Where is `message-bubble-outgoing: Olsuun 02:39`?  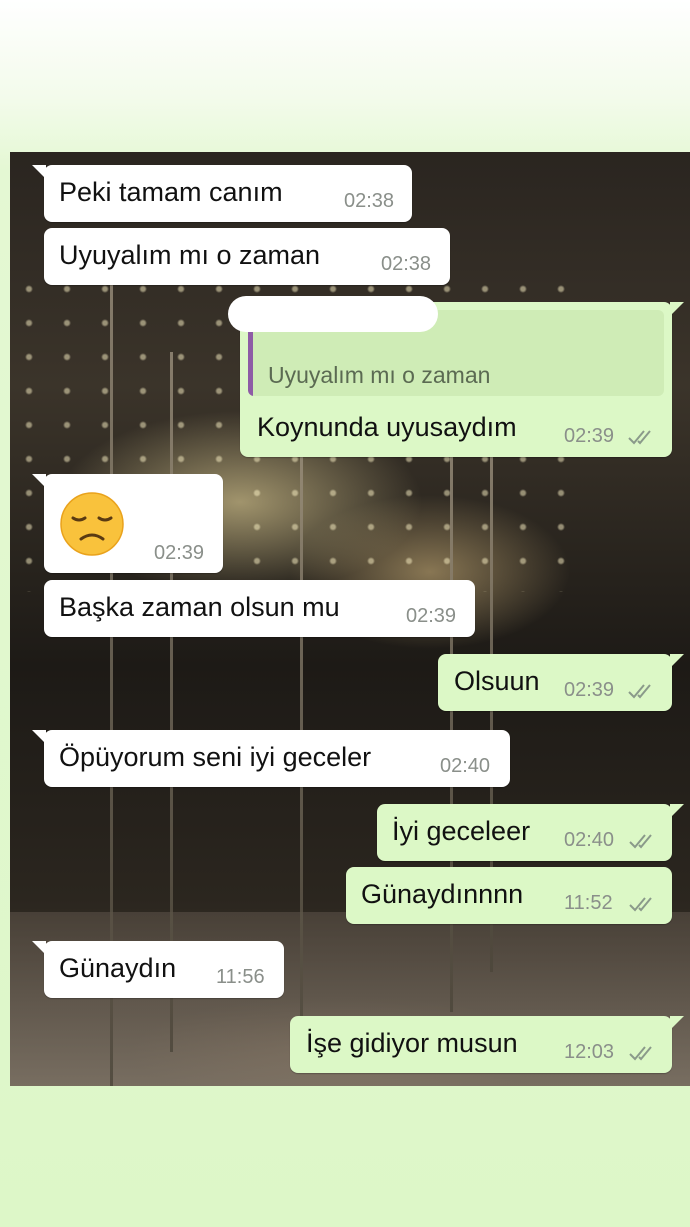 message-bubble-outgoing: Olsuun 02:39 is located at coordinates (561, 682).